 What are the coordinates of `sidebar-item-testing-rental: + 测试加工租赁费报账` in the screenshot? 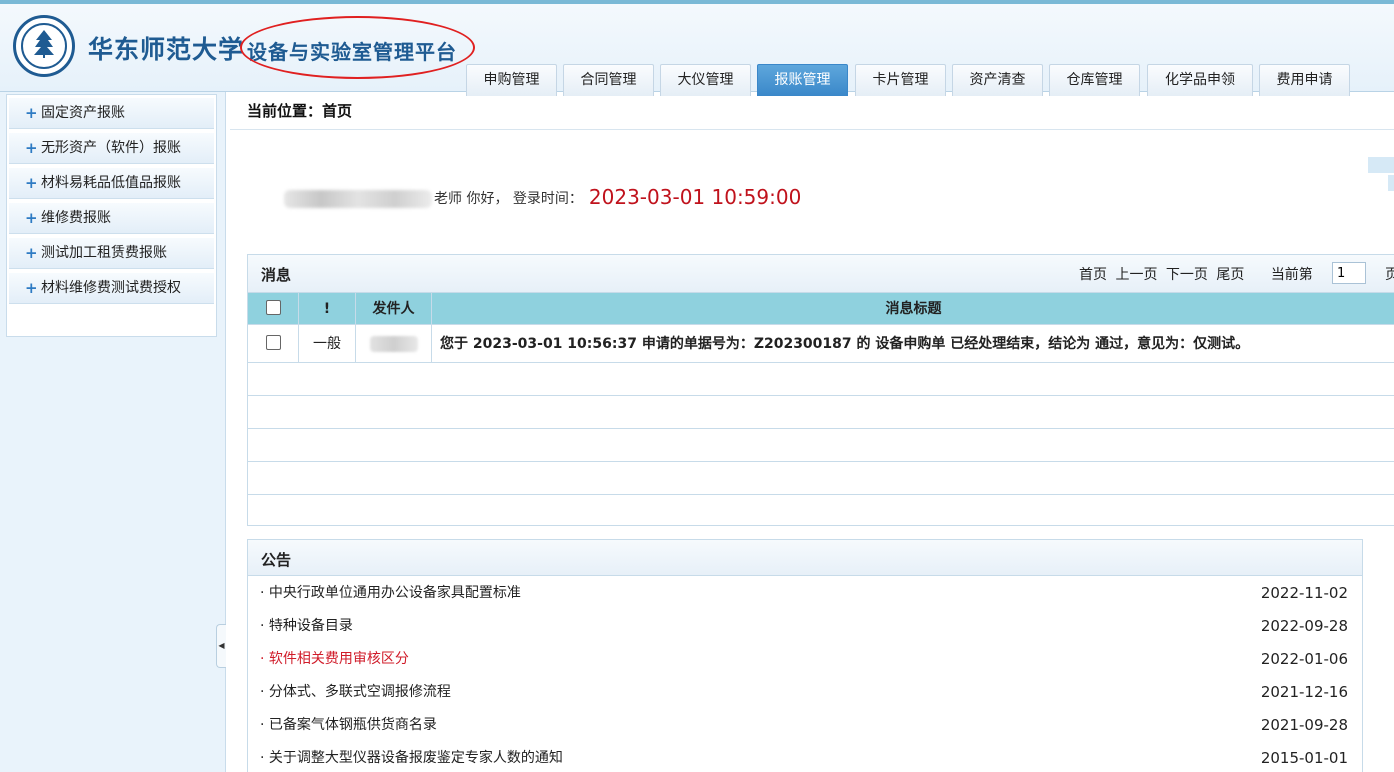 It's located at (111, 253).